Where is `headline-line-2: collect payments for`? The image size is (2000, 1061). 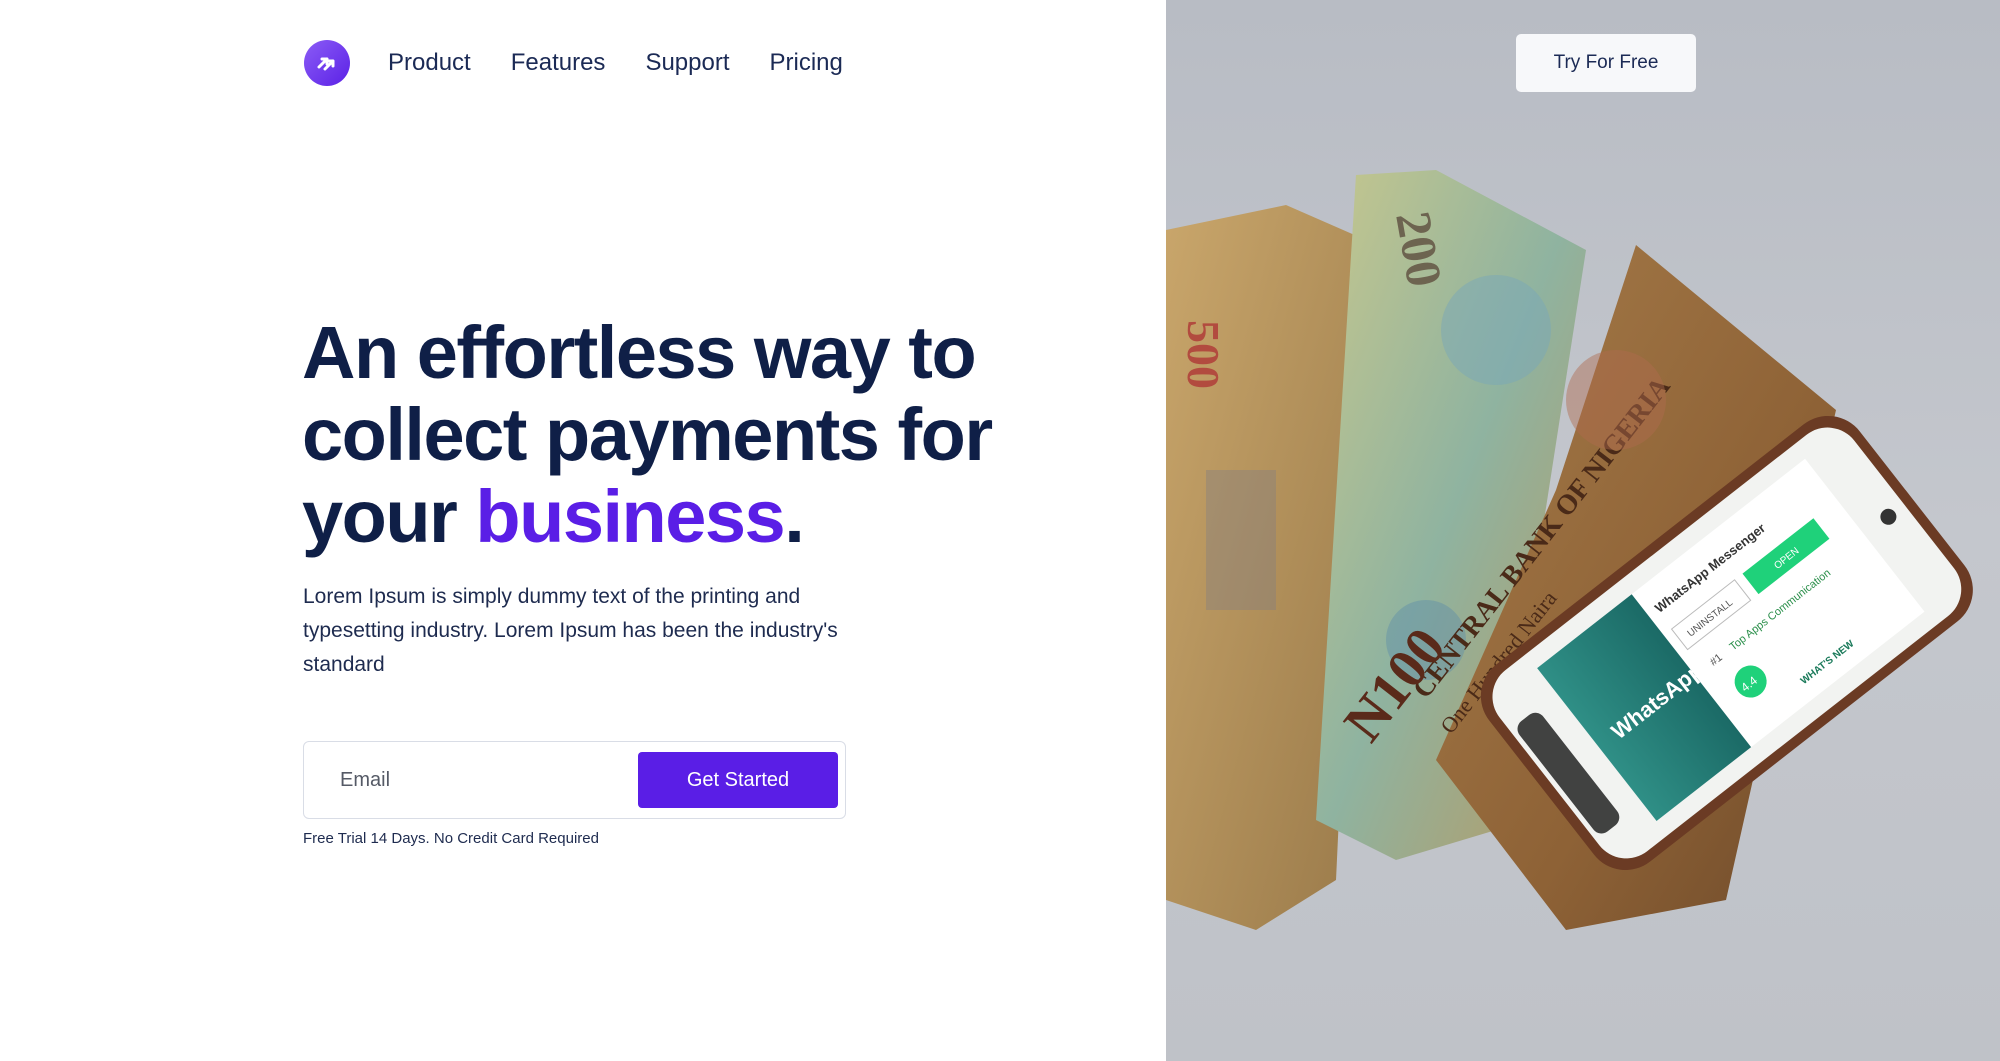 headline-line-2: collect payments for is located at coordinates (647, 434).